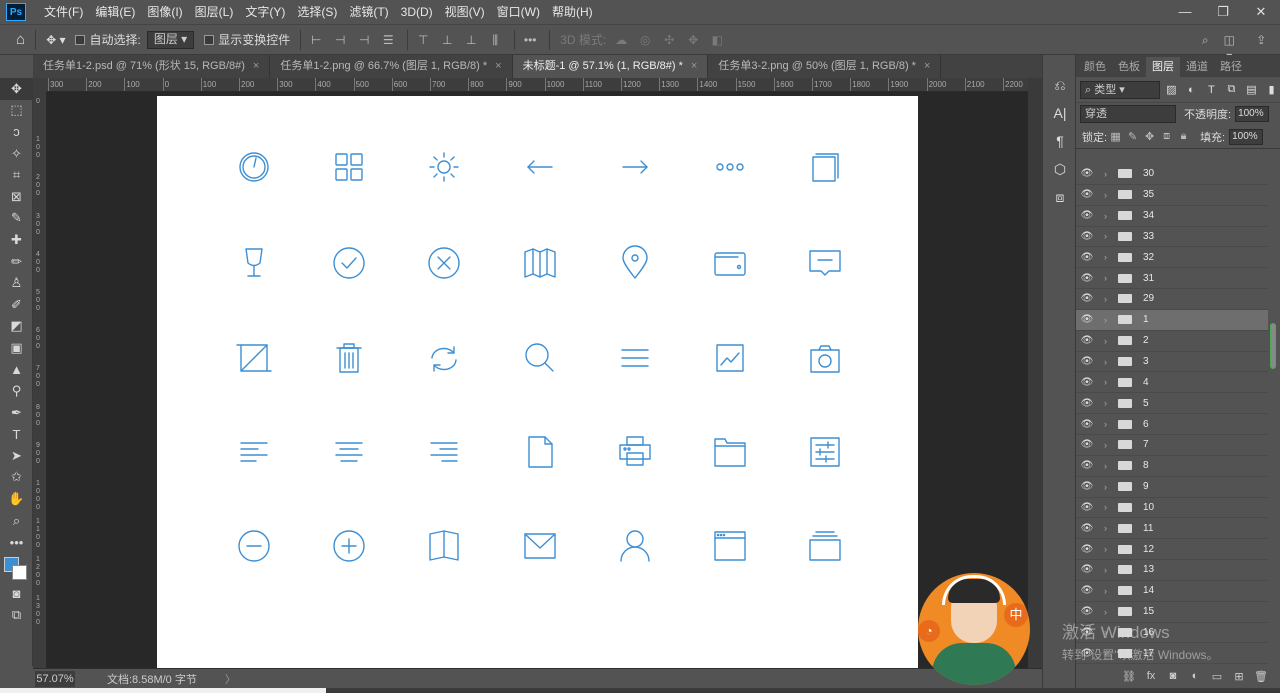  Describe the element at coordinates (1172, 529) in the screenshot. I see `layer-row: 👁︎ › 11` at that location.